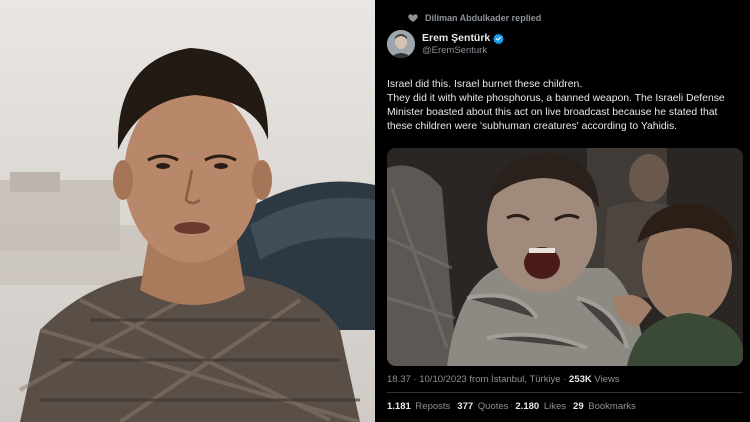  What do you see at coordinates (493, 406) in the screenshot?
I see `quotes-label: Quotes` at bounding box center [493, 406].